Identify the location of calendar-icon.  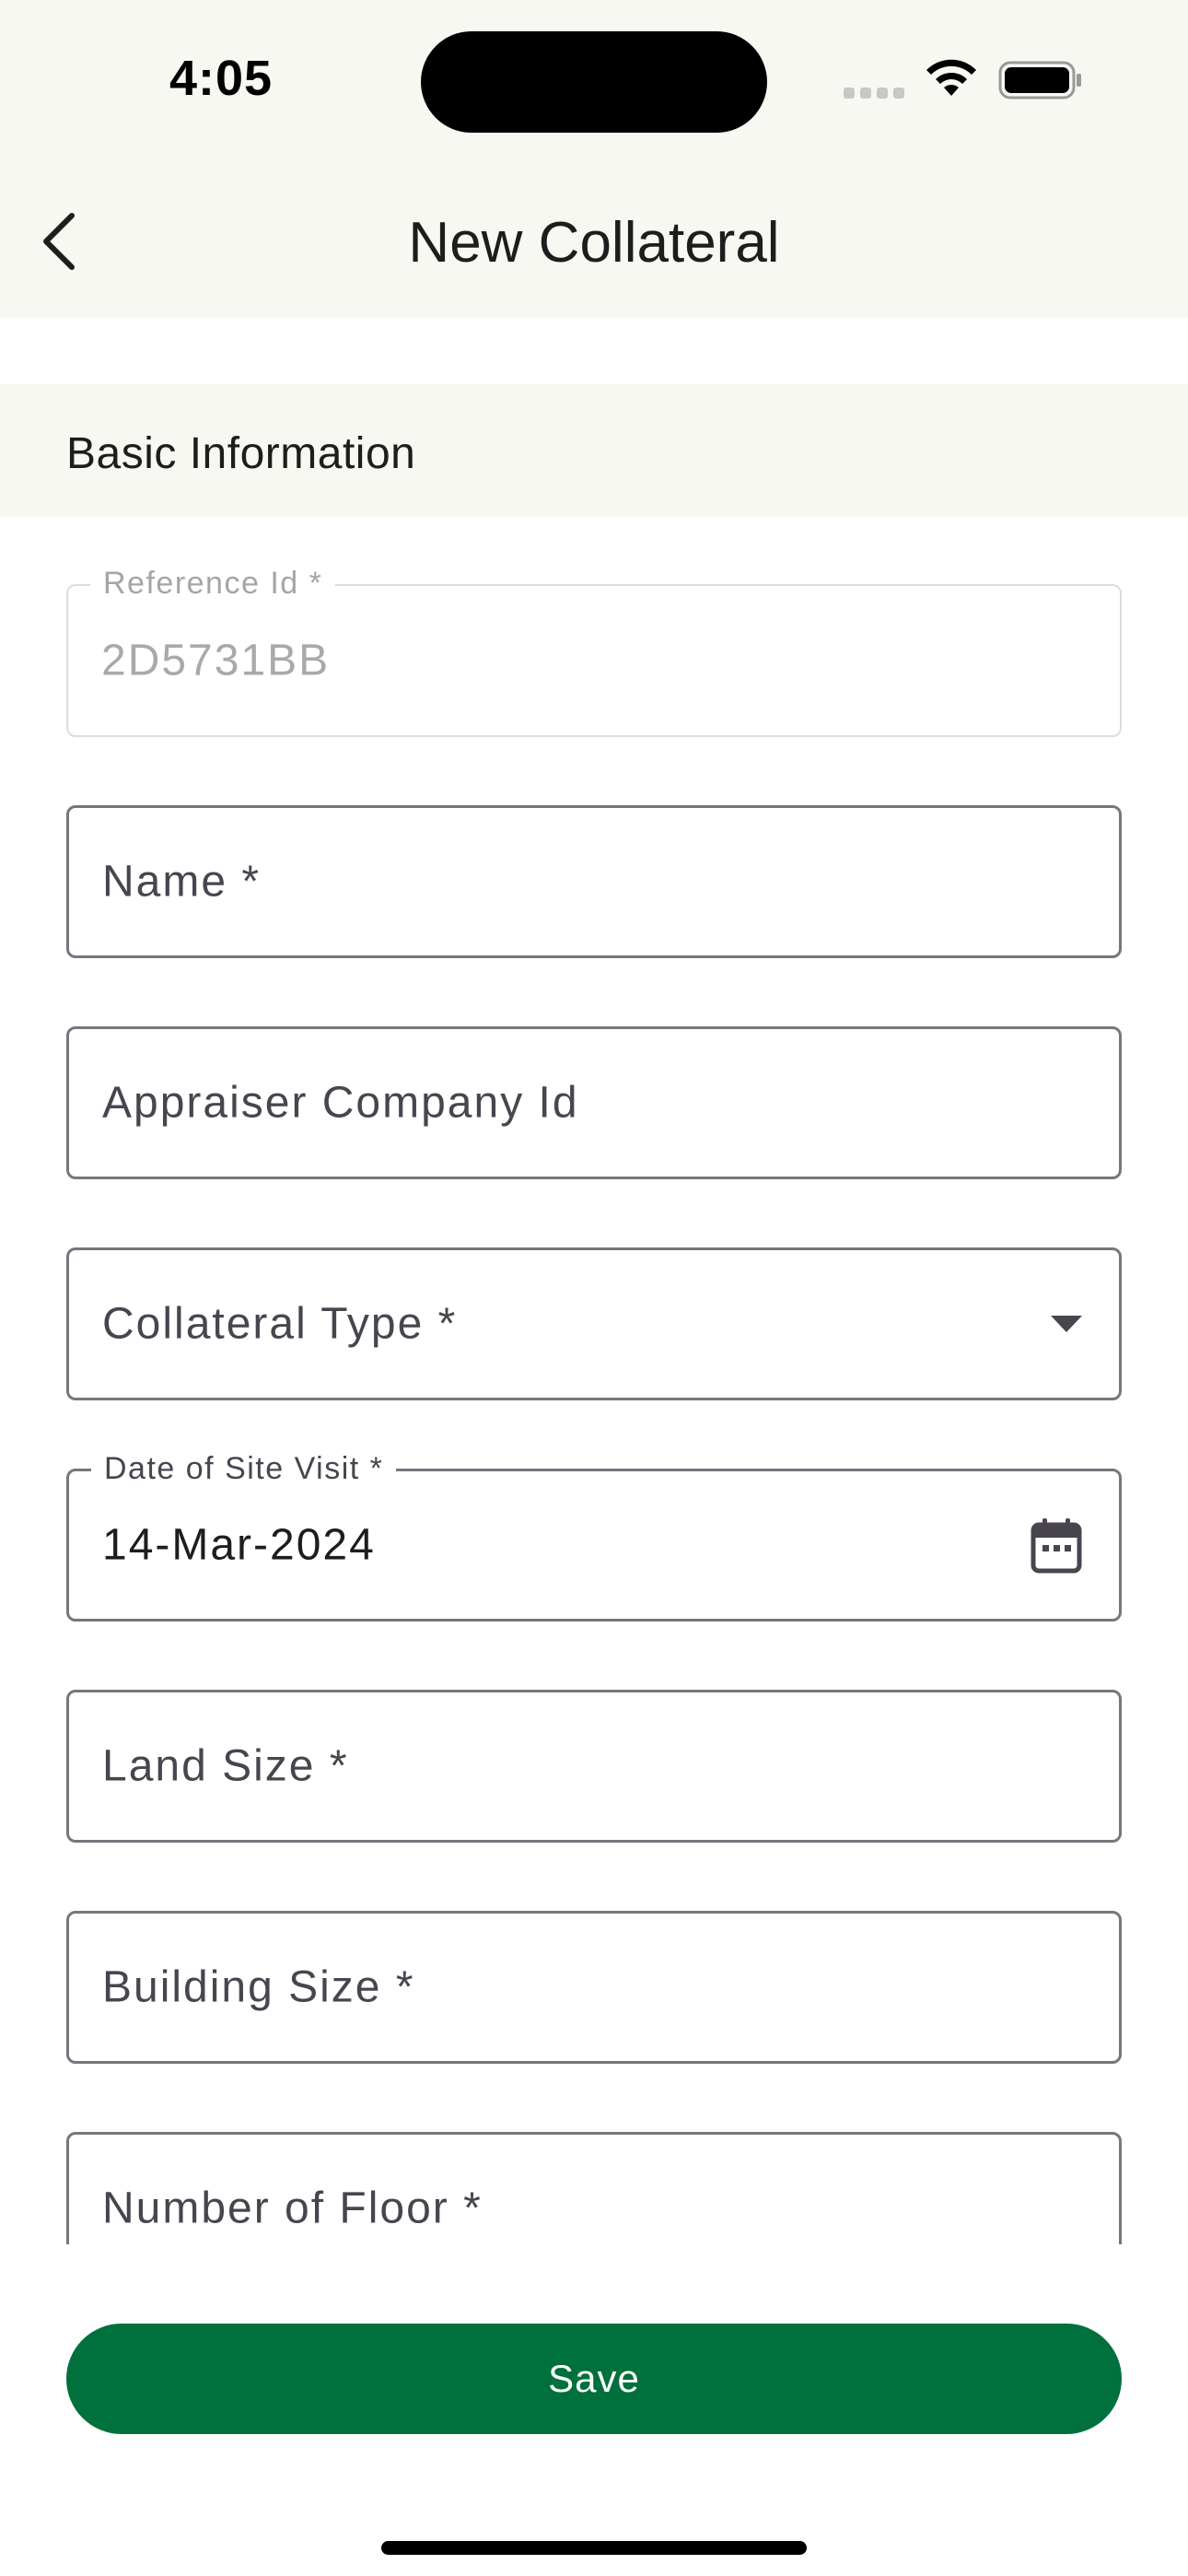
(1056, 1545).